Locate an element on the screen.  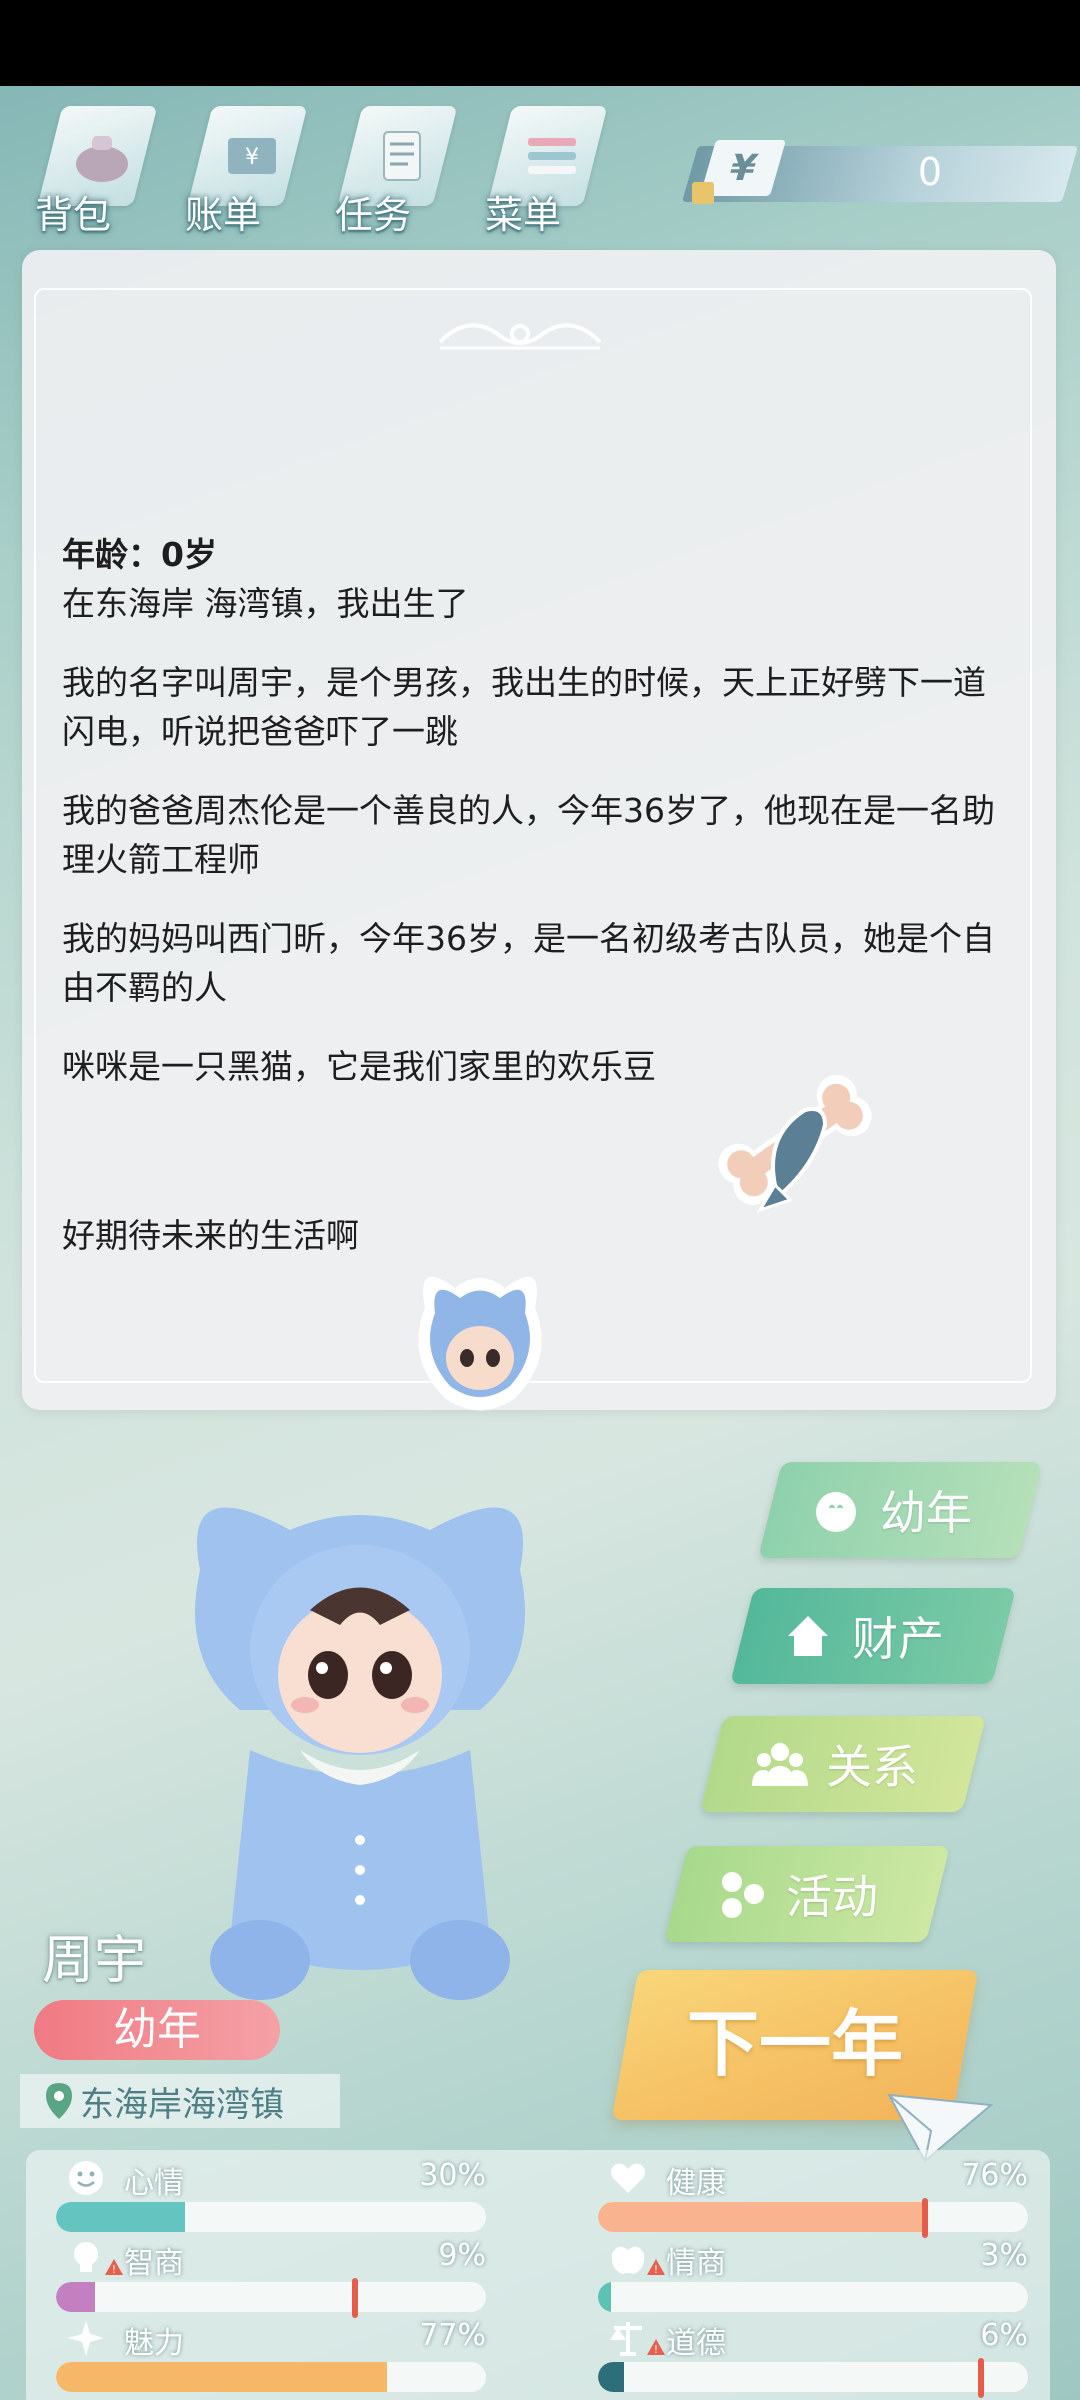
bill-button: ¥ 账单 is located at coordinates (239, 171).